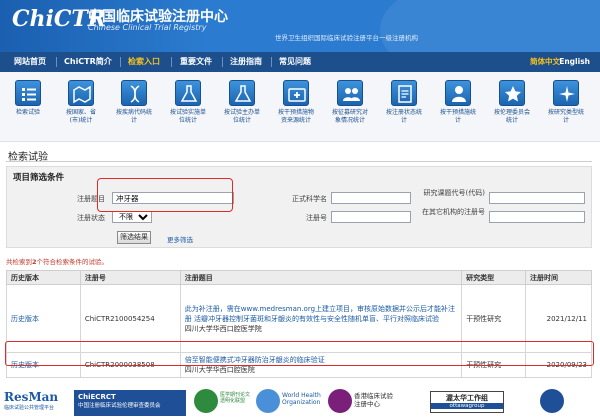 The height and width of the screenshot is (420, 600). Describe the element at coordinates (316, 218) in the screenshot. I see `reg-no-label: 注册号` at that location.